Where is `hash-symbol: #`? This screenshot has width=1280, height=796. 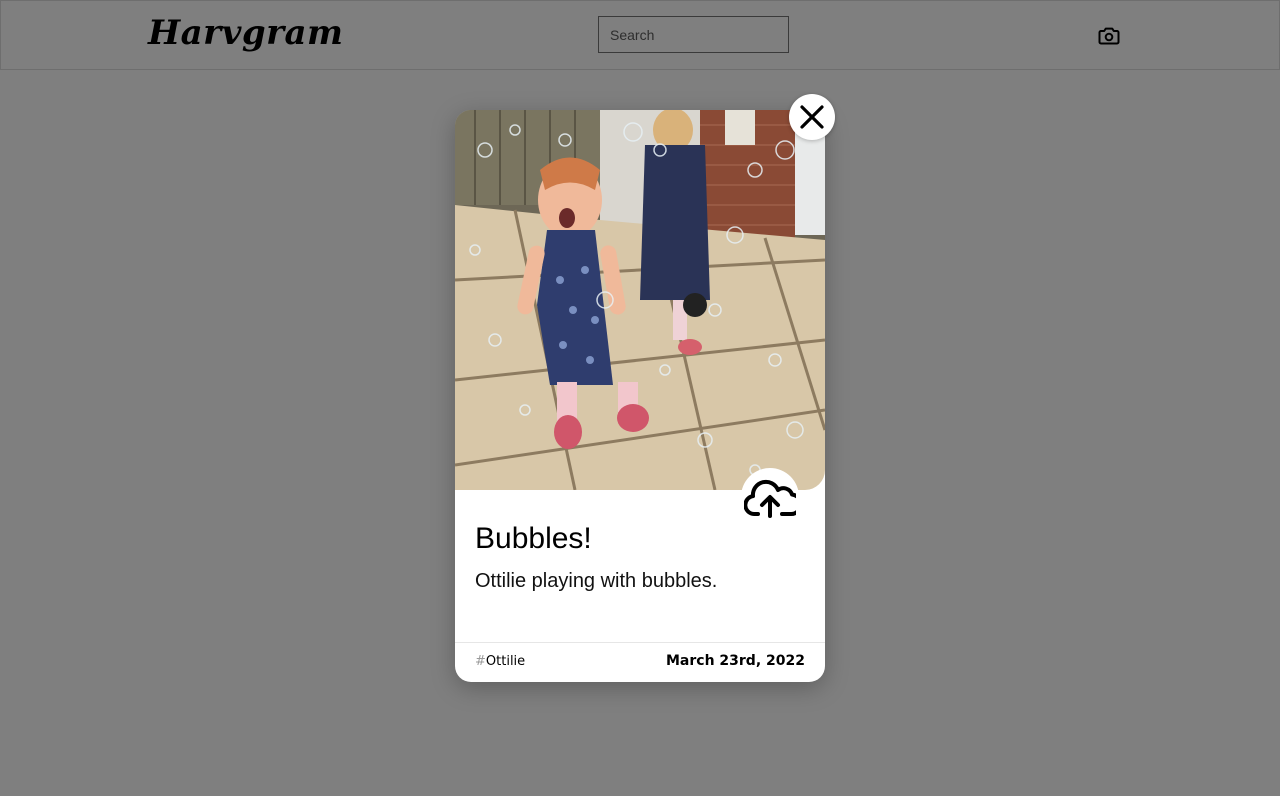
hash-symbol: # is located at coordinates (480, 661).